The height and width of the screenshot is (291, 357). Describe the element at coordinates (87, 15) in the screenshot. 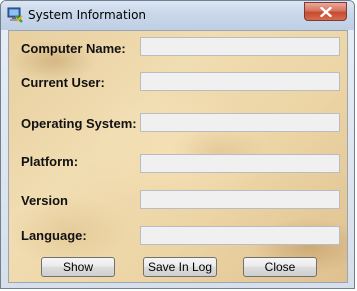

I see `window-title: System Information` at that location.